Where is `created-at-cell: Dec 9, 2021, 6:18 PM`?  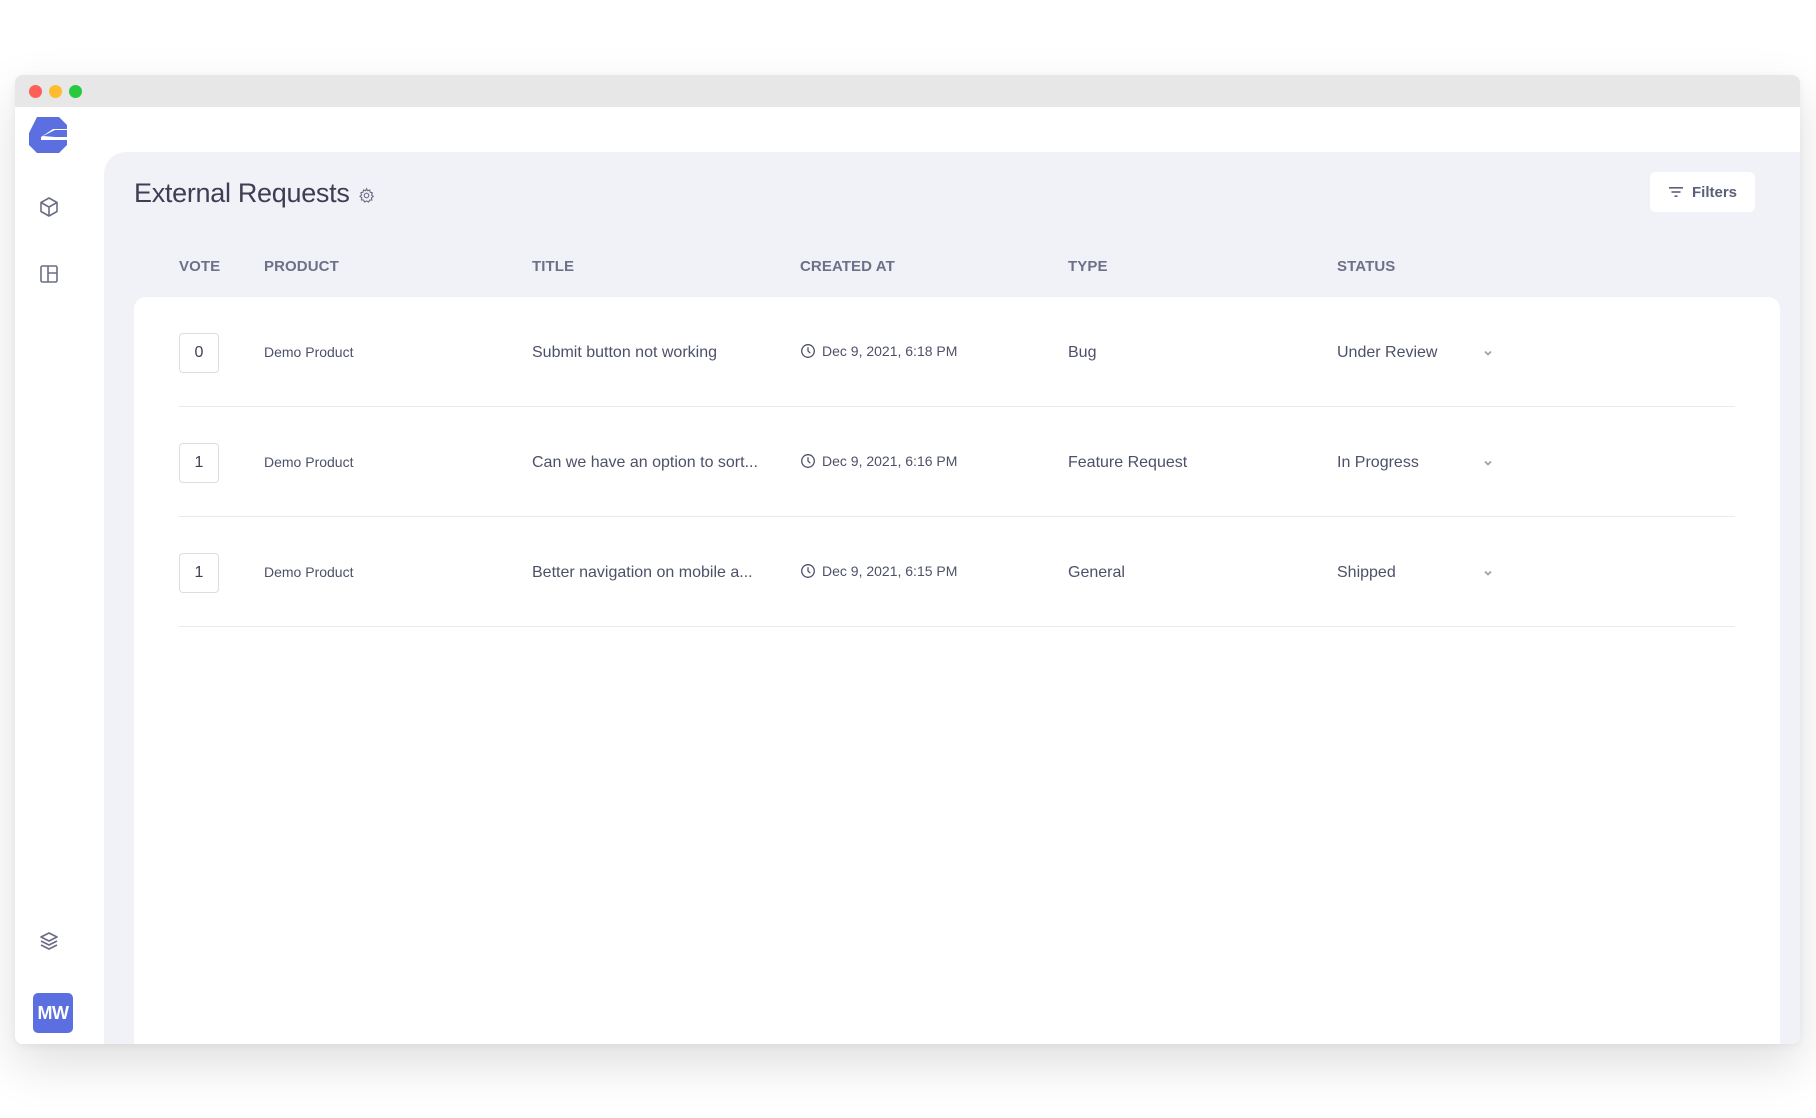 created-at-cell: Dec 9, 2021, 6:18 PM is located at coordinates (878, 351).